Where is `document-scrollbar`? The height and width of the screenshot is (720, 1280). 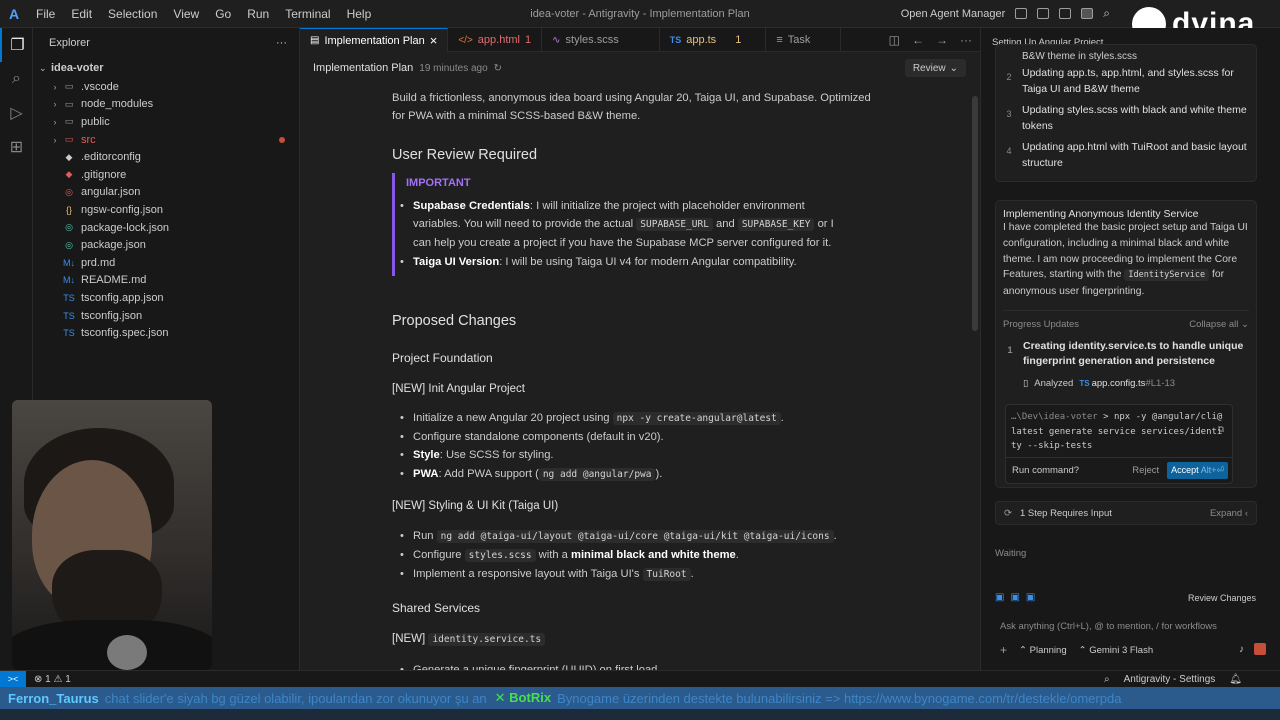 document-scrollbar is located at coordinates (975, 213).